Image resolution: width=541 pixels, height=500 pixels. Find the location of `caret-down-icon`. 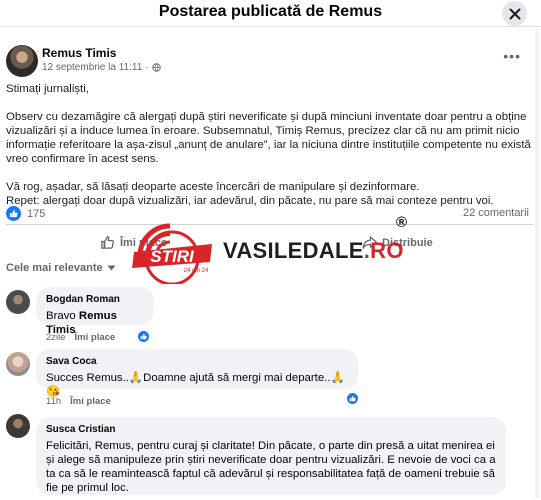

caret-down-icon is located at coordinates (111, 268).